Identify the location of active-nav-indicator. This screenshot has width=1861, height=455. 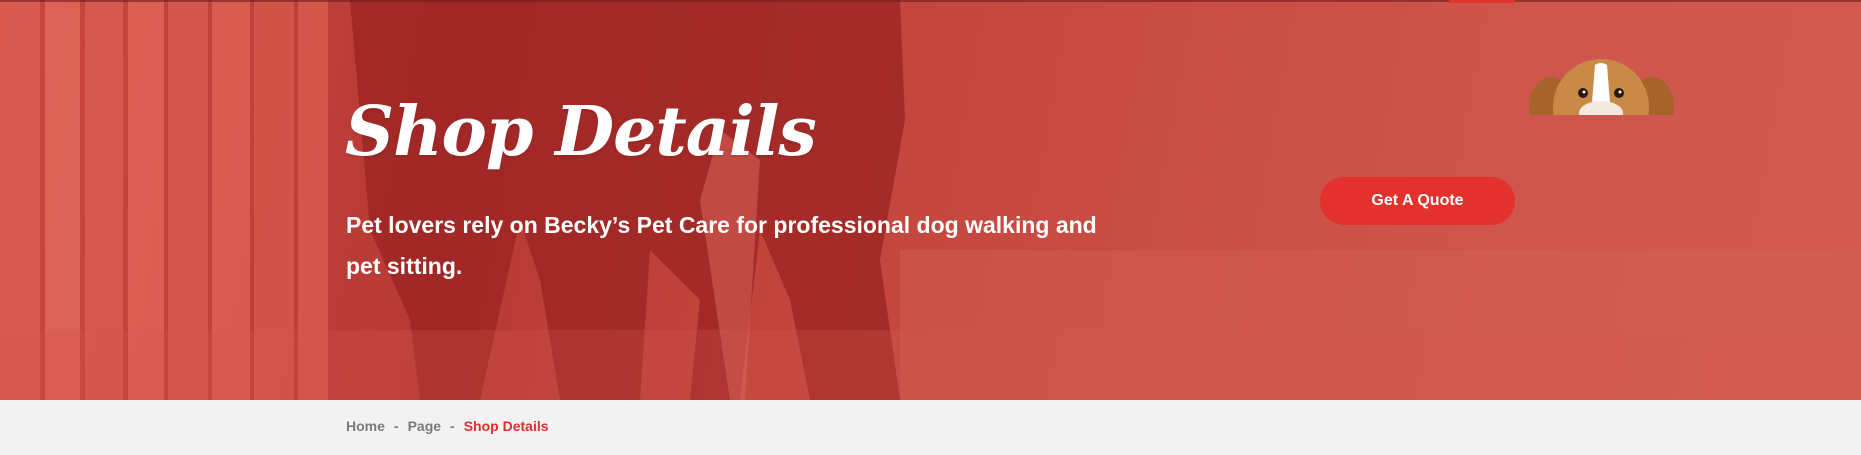
(1482, 1).